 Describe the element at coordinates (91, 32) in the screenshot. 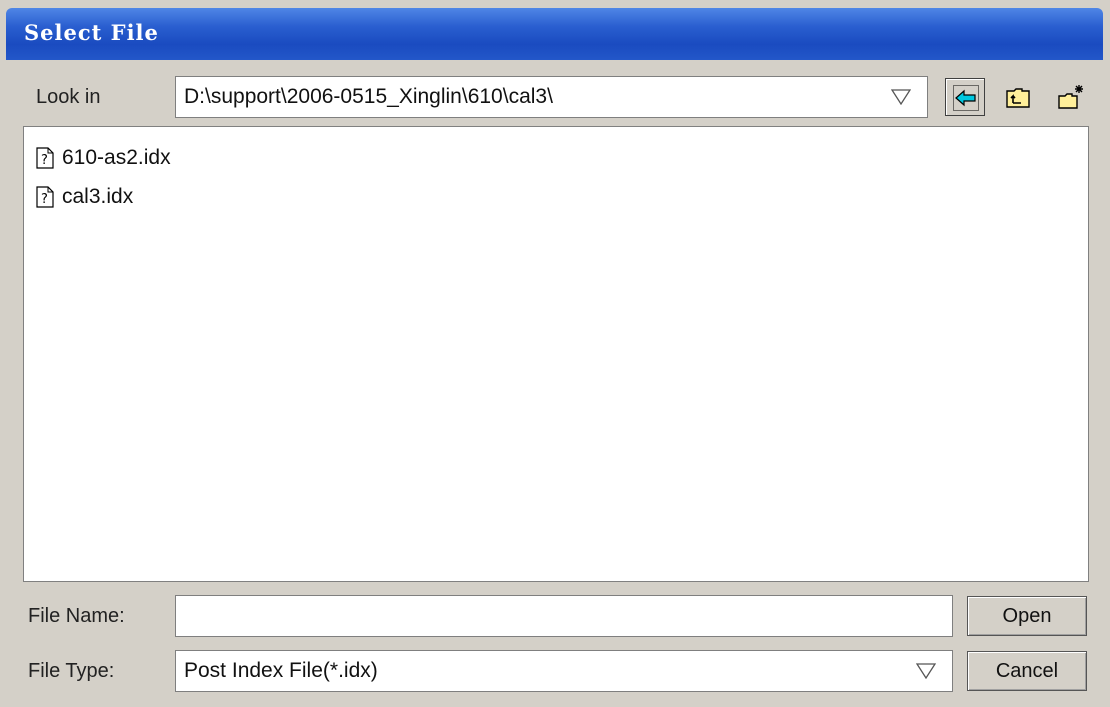

I see `dialog-title: Select File` at that location.